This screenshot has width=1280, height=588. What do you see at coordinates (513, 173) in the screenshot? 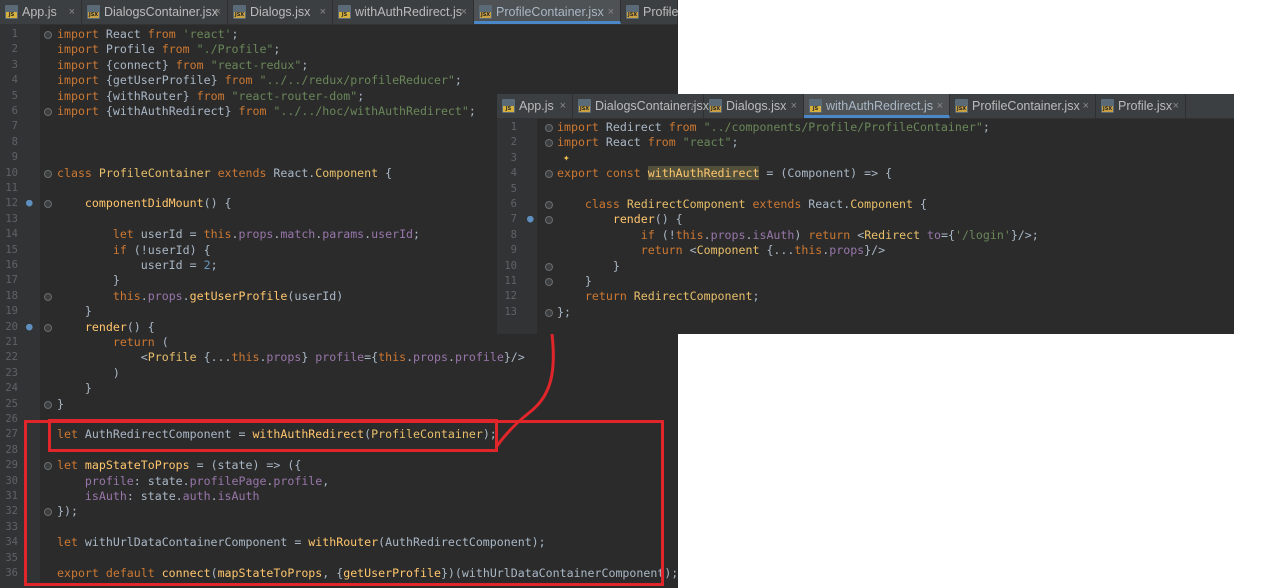
I see `line-number: 4` at bounding box center [513, 173].